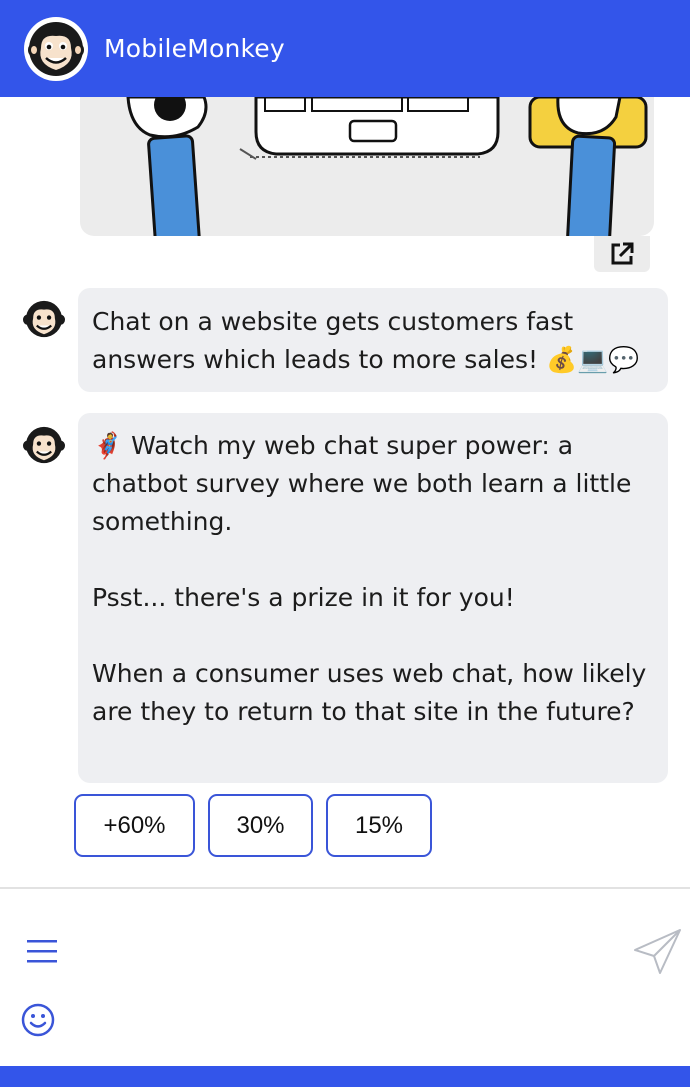  What do you see at coordinates (345, 48) in the screenshot?
I see `chat-header: MobileMonkey` at bounding box center [345, 48].